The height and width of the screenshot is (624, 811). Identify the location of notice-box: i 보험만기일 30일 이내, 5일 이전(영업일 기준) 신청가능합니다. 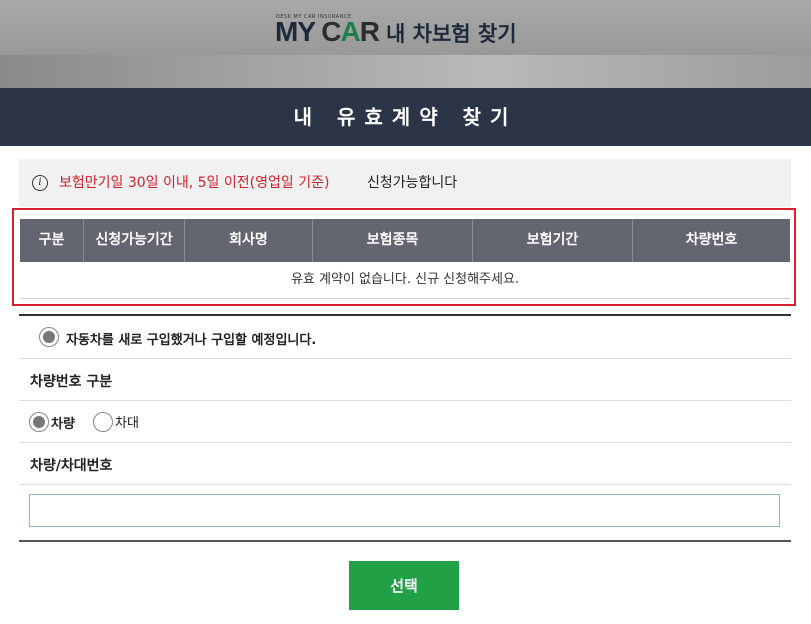
(405, 183).